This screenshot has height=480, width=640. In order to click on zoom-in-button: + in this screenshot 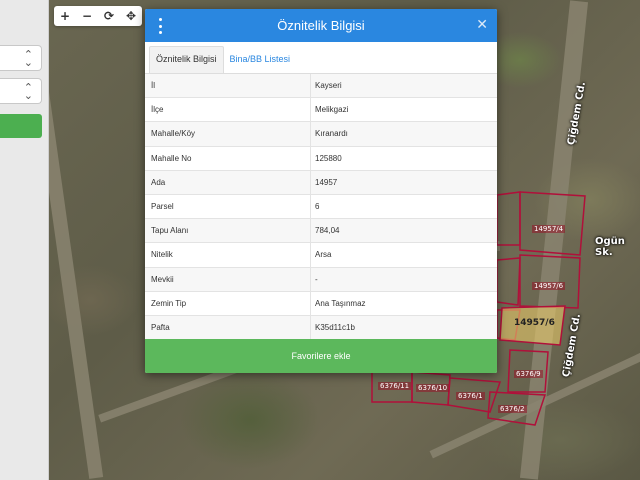, I will do `click(65, 16)`.